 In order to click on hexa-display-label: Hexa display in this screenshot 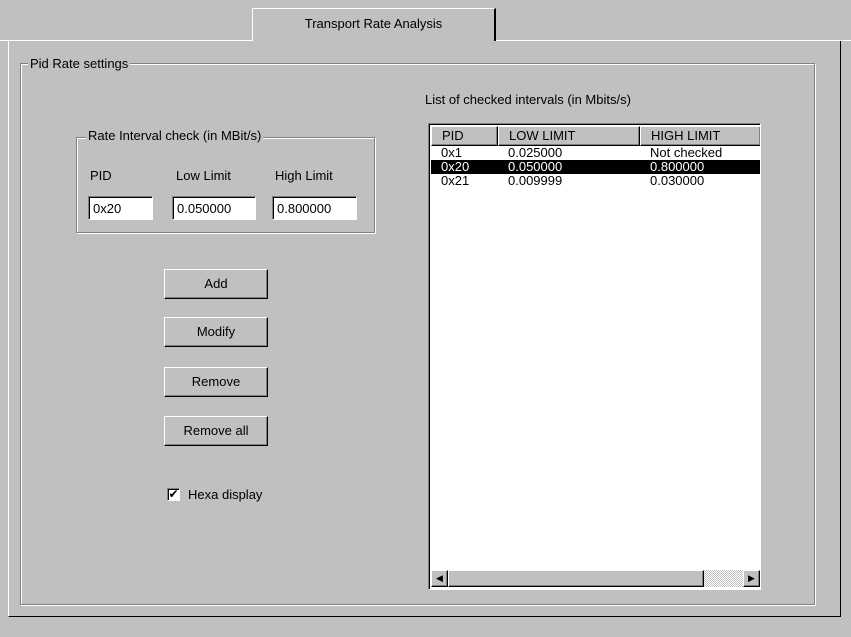, I will do `click(225, 494)`.